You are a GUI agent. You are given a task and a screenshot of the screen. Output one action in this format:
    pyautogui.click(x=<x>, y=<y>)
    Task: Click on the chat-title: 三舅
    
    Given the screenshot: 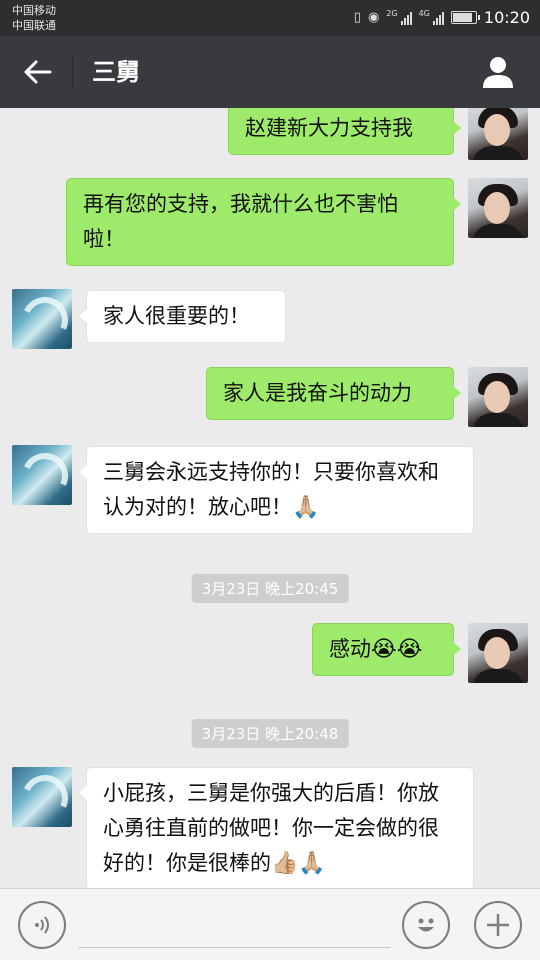 What is the action you would take?
    pyautogui.click(x=116, y=72)
    